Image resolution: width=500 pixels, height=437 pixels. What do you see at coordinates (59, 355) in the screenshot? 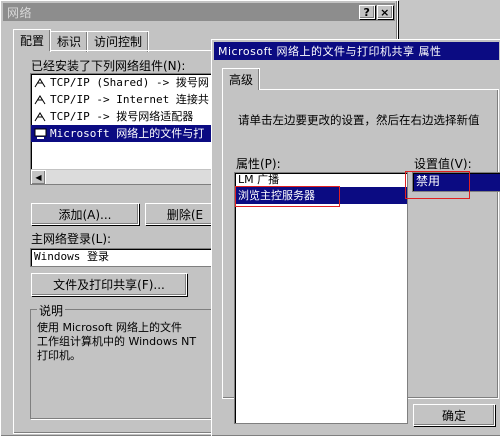
I see `description-line: 打印机。` at bounding box center [59, 355].